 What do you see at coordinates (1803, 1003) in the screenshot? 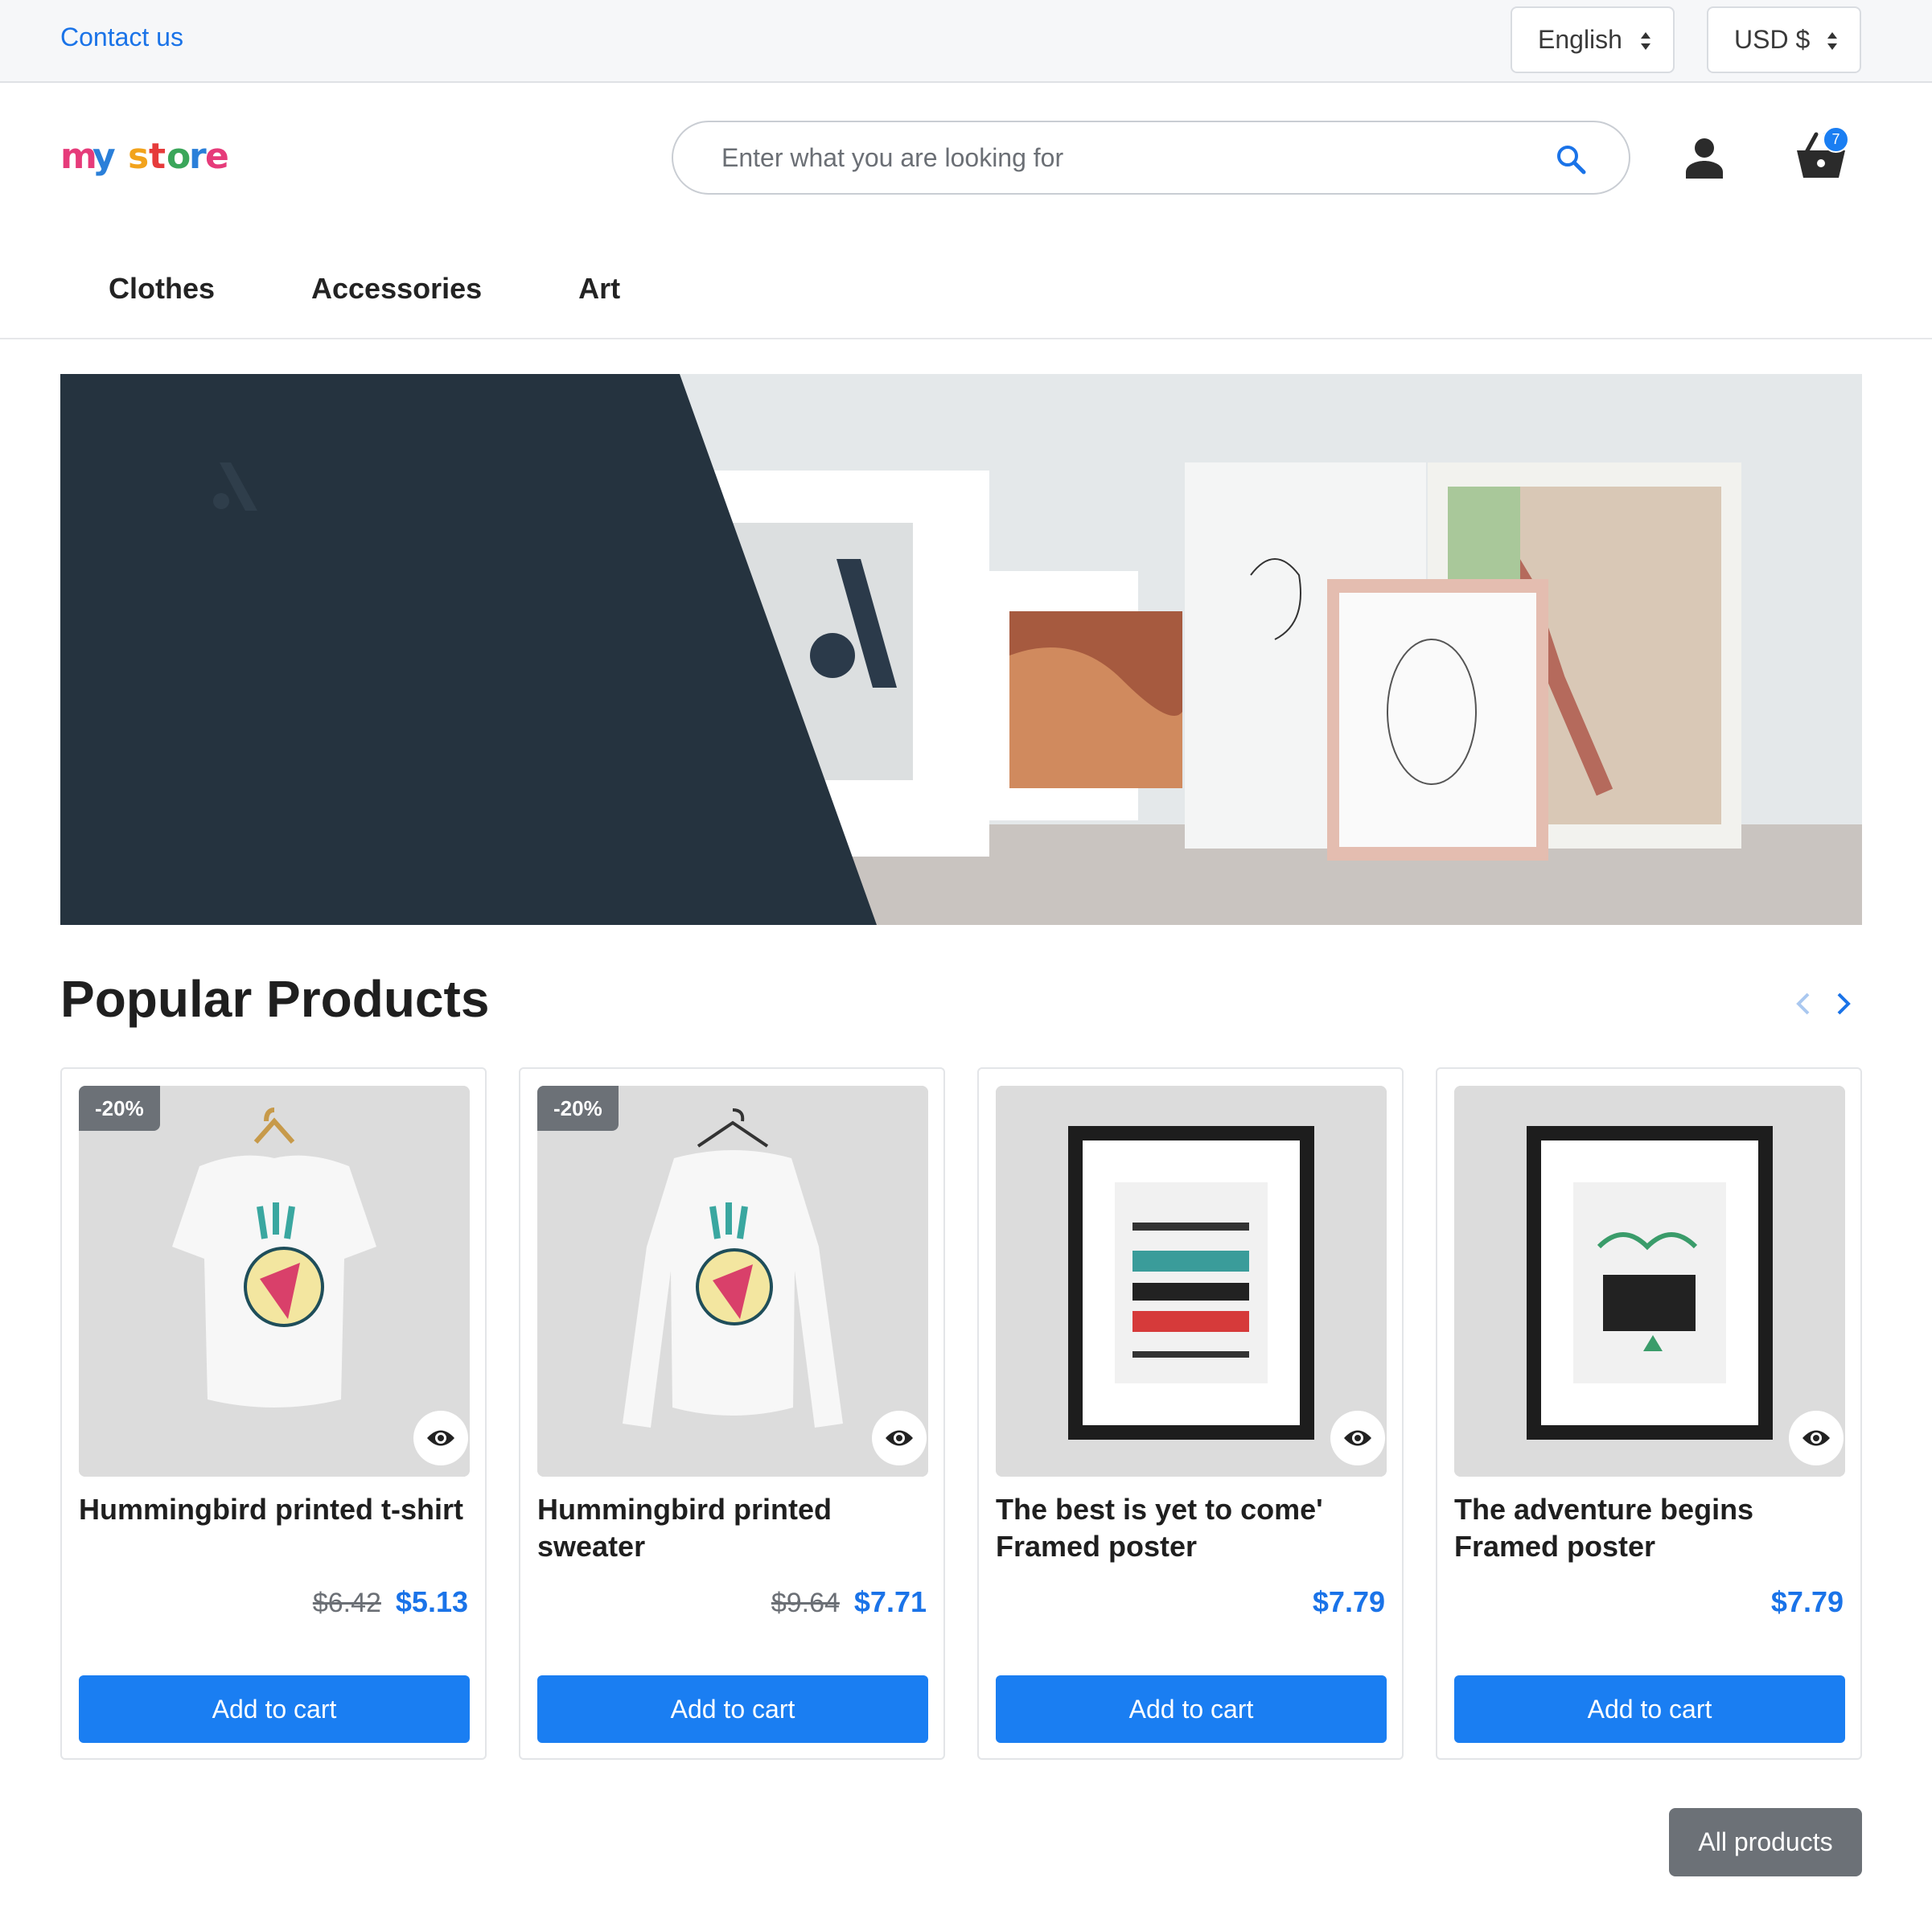
I see `chevron-left-icon` at bounding box center [1803, 1003].